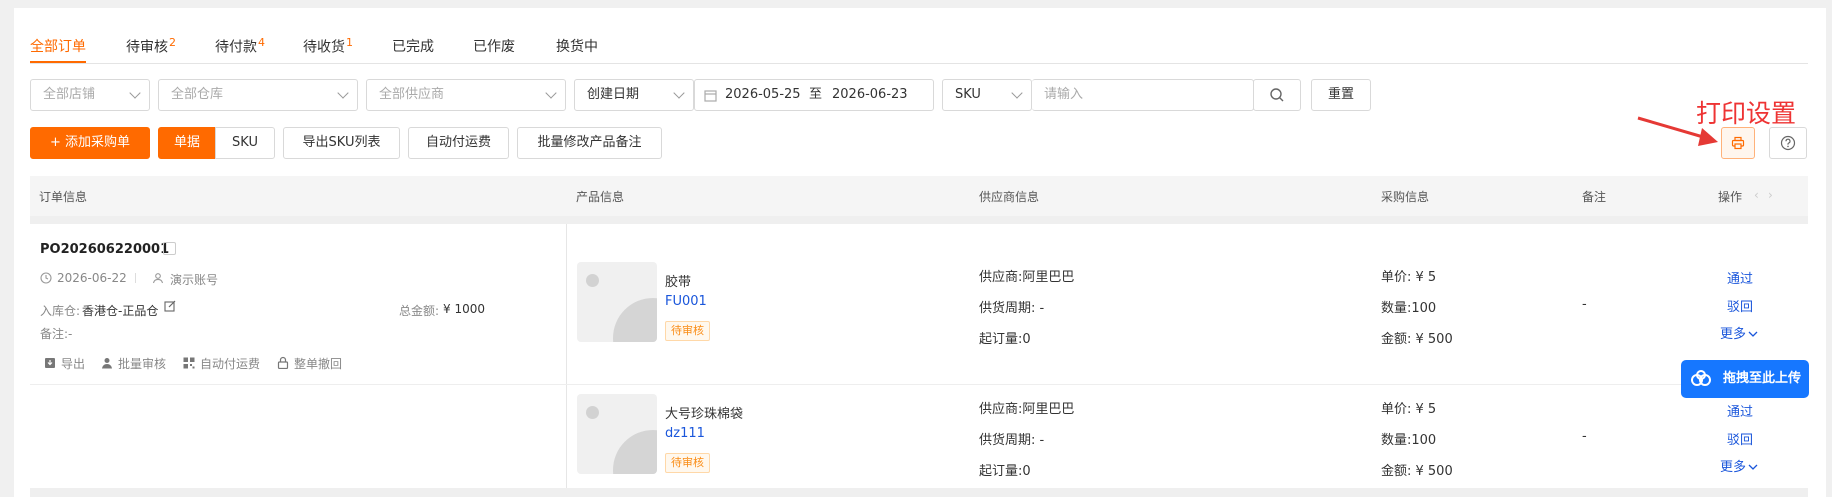 This screenshot has height=497, width=1832. Describe the element at coordinates (1762, 378) in the screenshot. I see `upload-widget-label: 拖拽至此上传` at that location.